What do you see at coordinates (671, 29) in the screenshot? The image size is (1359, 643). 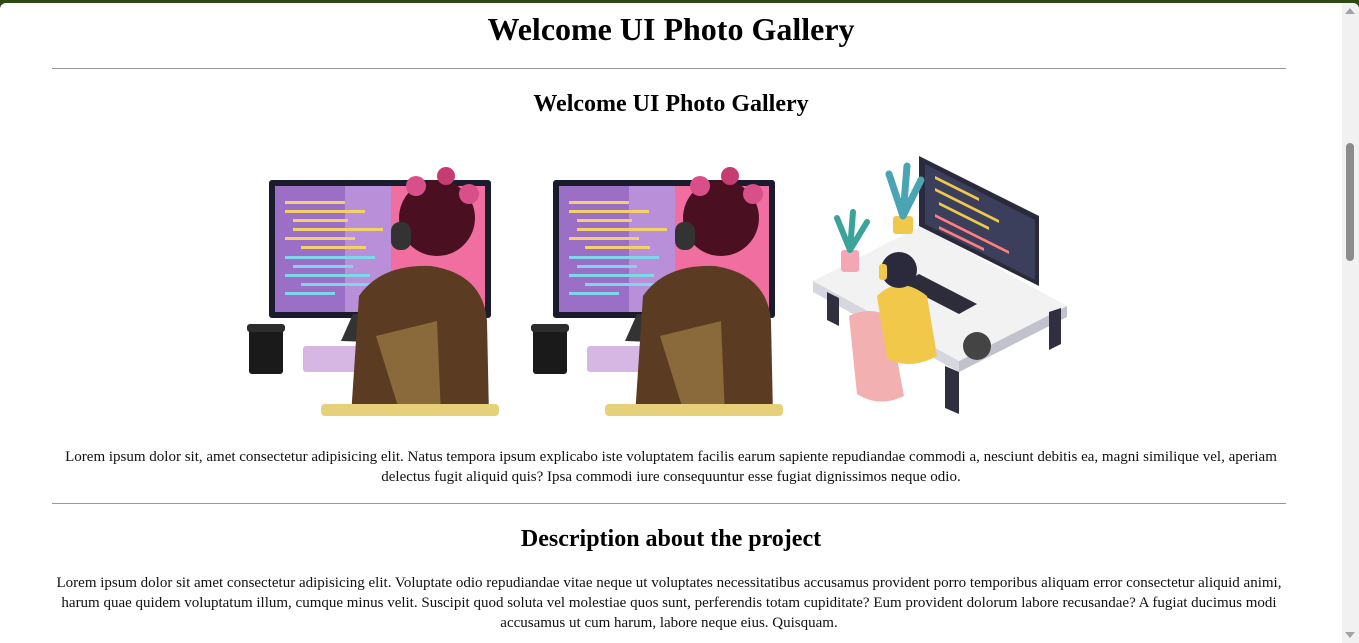 I see `page-title: Welcome UI Photo Gallery` at bounding box center [671, 29].